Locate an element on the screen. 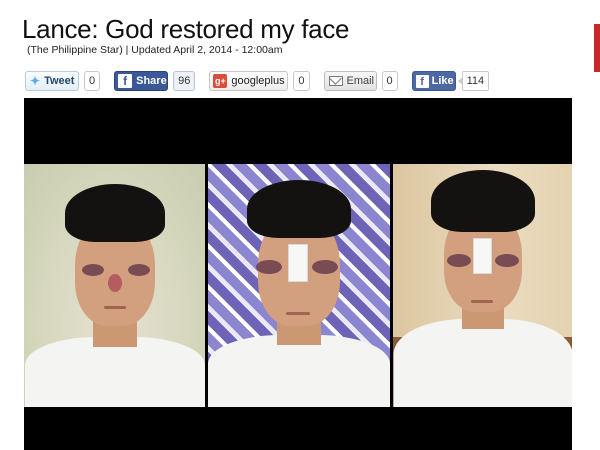 This screenshot has height=450, width=600. googleplus-button: g+ googleplus is located at coordinates (249, 81).